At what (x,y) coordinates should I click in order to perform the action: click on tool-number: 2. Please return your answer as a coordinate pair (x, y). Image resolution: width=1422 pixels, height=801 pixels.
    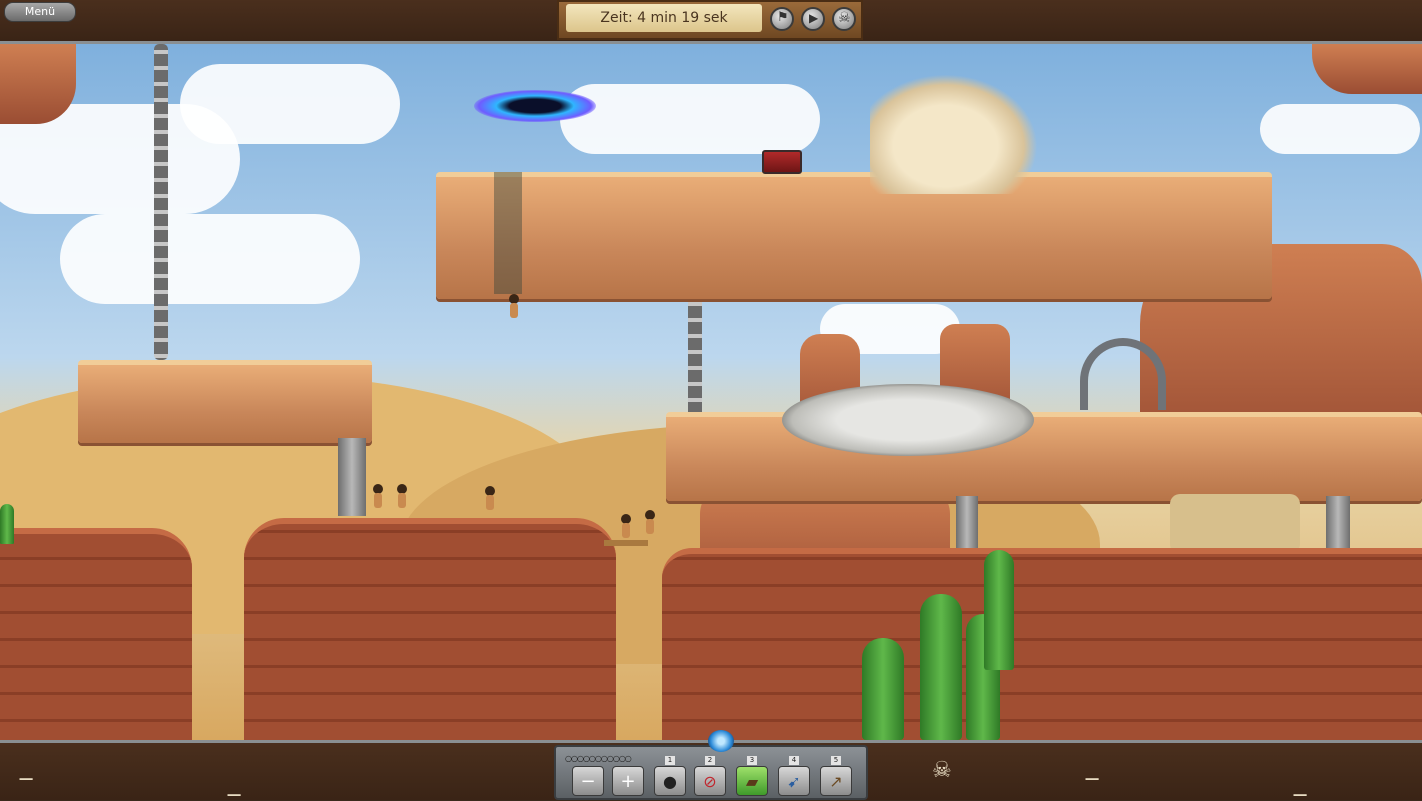
    Looking at the image, I should click on (710, 760).